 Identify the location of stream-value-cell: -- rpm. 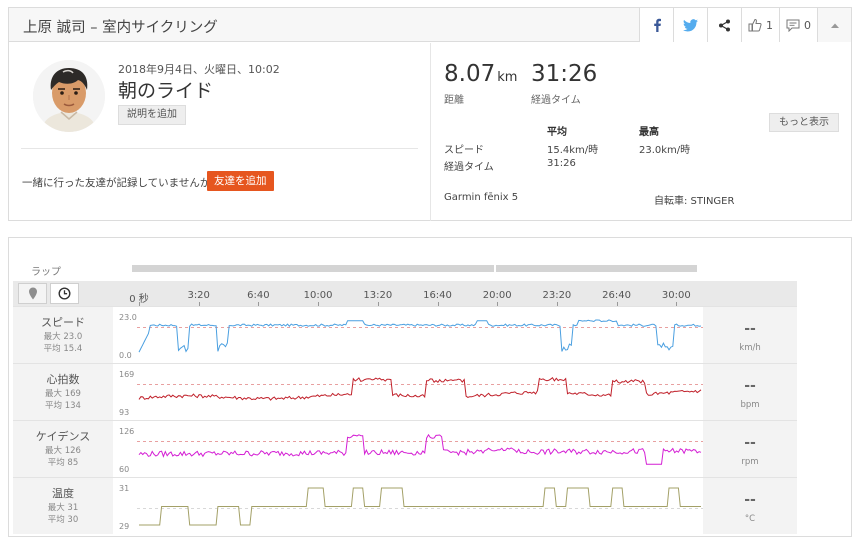
(750, 449).